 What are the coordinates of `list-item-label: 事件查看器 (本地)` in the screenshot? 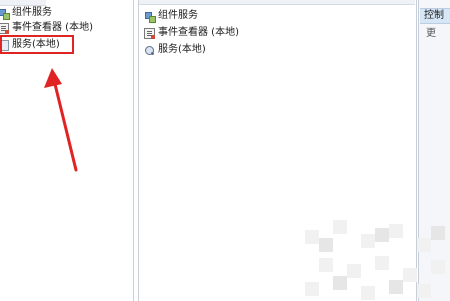 It's located at (198, 32).